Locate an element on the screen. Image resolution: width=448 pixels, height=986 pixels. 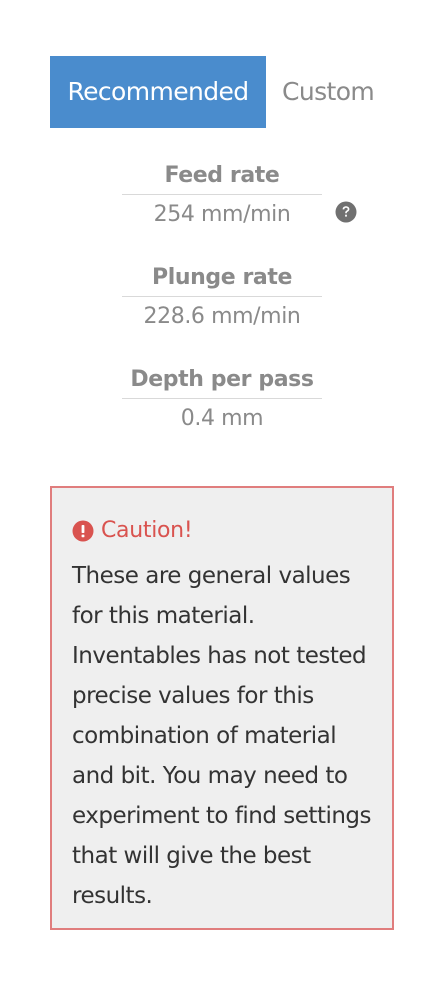
help-icon is located at coordinates (346, 212).